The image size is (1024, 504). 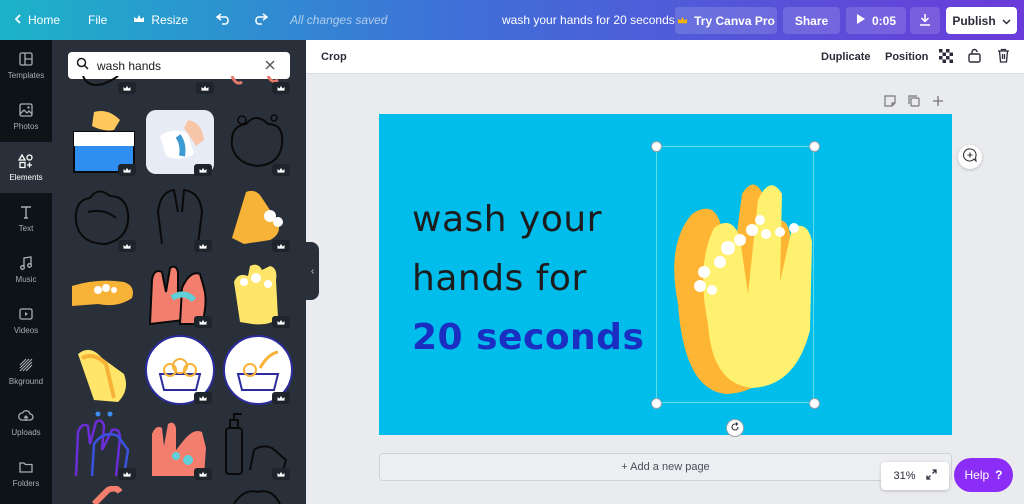 What do you see at coordinates (938, 103) in the screenshot?
I see `add-page-icon` at bounding box center [938, 103].